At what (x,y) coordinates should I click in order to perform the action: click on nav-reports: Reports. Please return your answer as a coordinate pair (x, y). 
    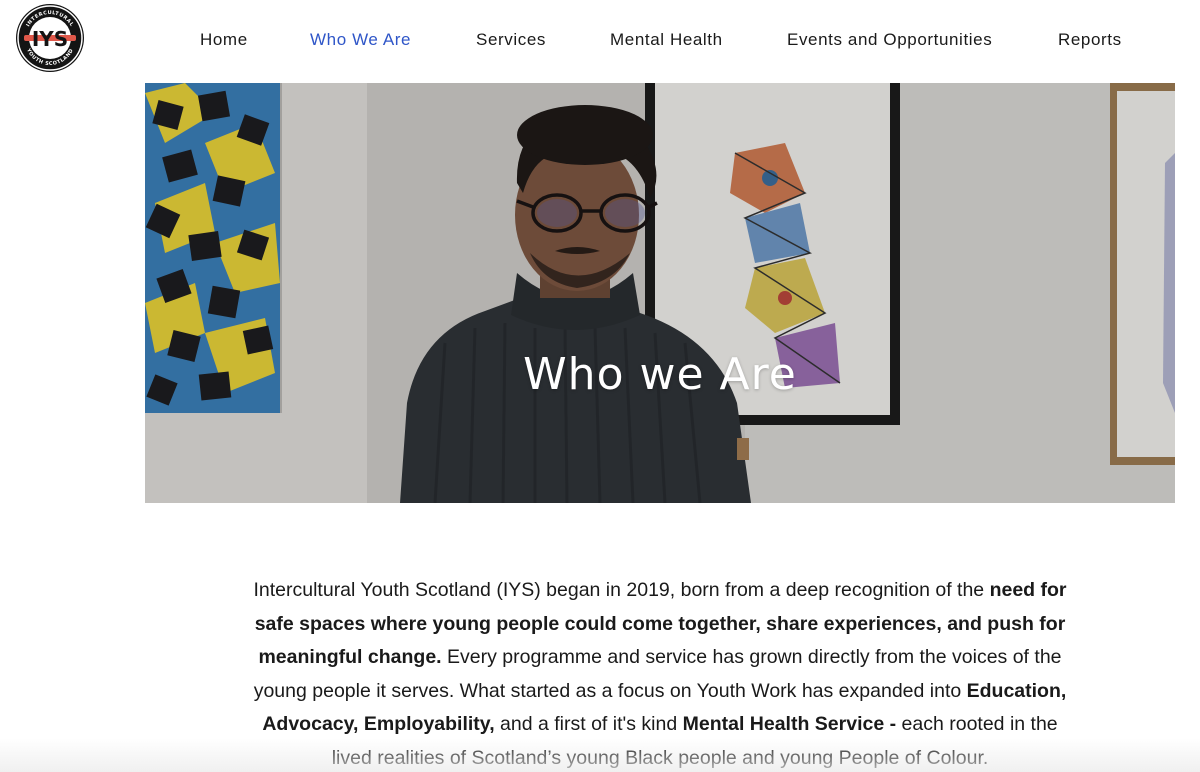
    Looking at the image, I should click on (1090, 40).